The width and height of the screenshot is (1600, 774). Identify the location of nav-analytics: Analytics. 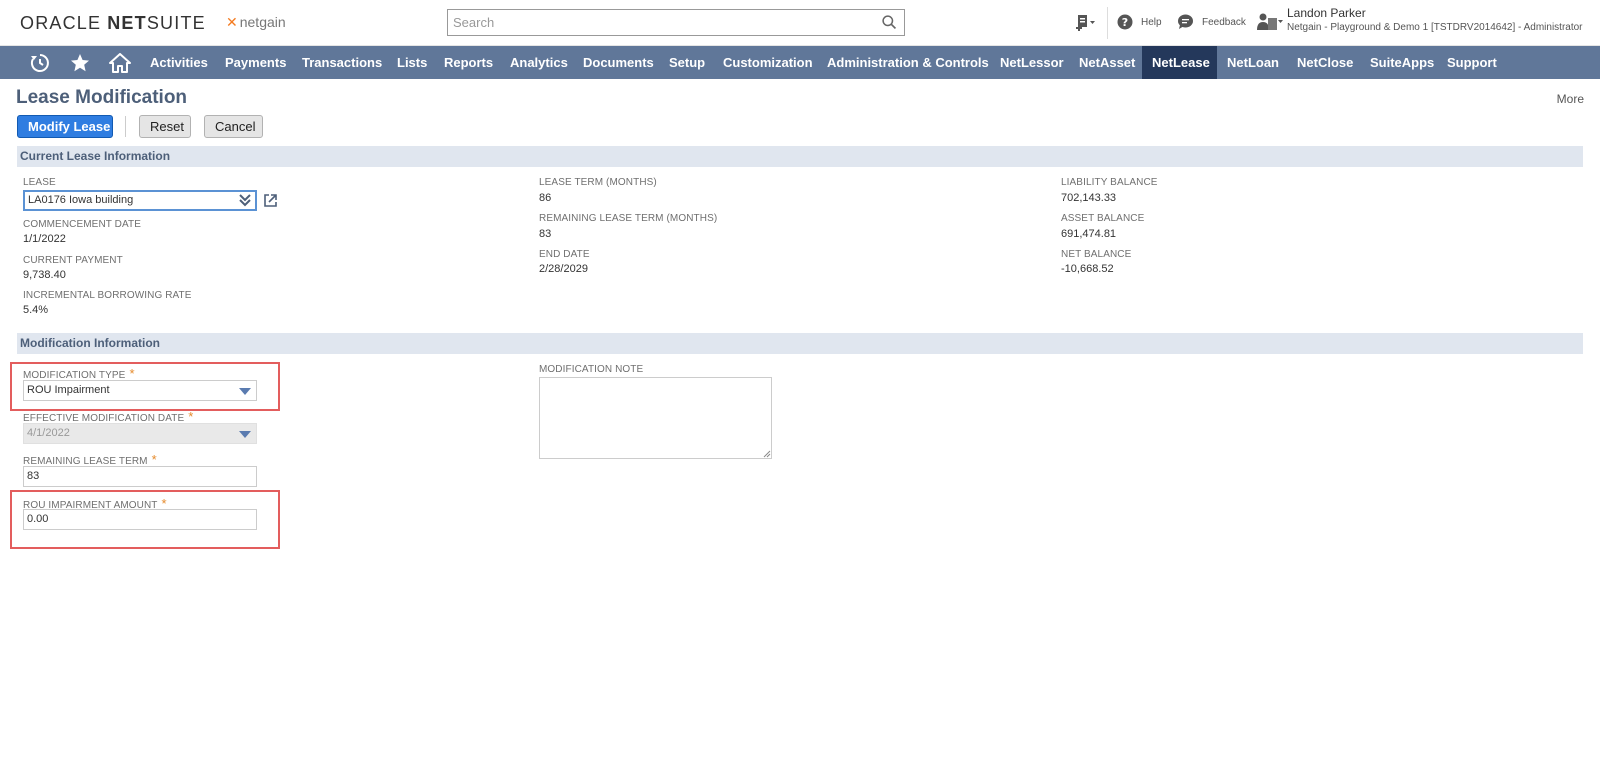
(539, 62).